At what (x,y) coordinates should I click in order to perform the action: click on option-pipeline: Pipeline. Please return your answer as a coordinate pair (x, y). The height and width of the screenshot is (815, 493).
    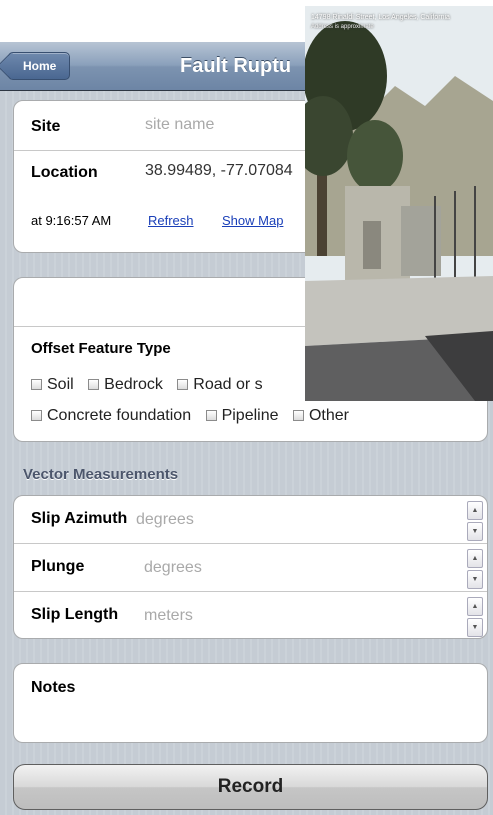
    Looking at the image, I should click on (242, 415).